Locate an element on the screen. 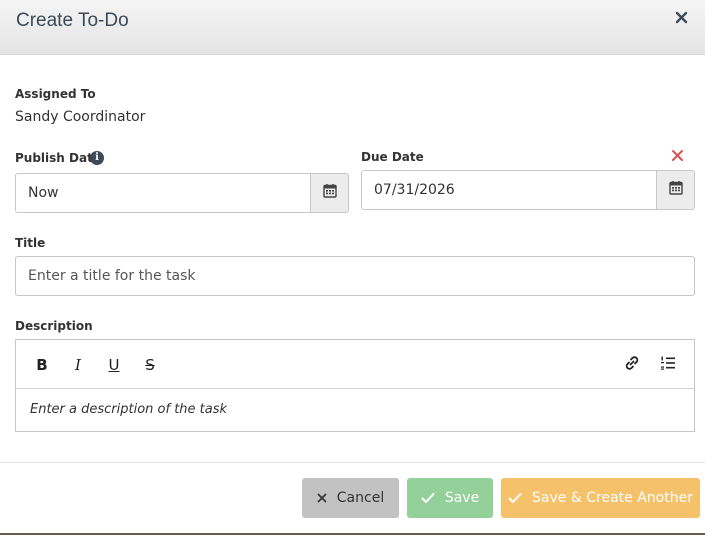 The width and height of the screenshot is (705, 535). save-button: Save is located at coordinates (450, 498).